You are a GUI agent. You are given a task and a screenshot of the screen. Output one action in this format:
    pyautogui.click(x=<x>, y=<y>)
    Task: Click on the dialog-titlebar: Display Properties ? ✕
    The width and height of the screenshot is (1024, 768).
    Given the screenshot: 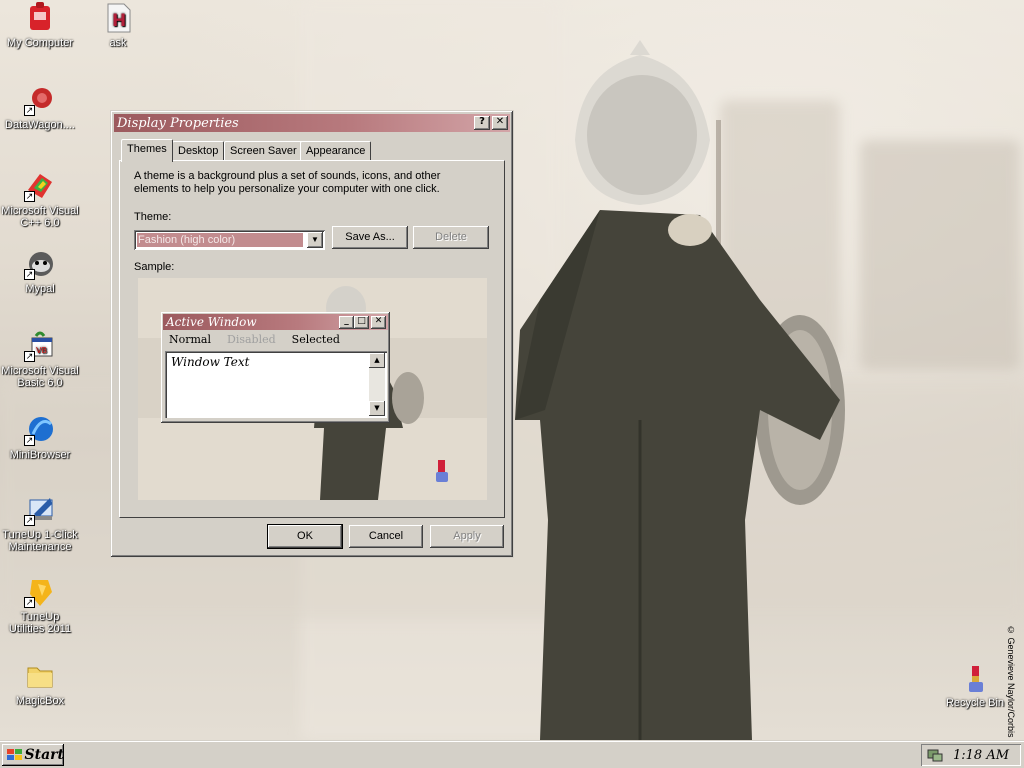 What is the action you would take?
    pyautogui.click(x=312, y=123)
    